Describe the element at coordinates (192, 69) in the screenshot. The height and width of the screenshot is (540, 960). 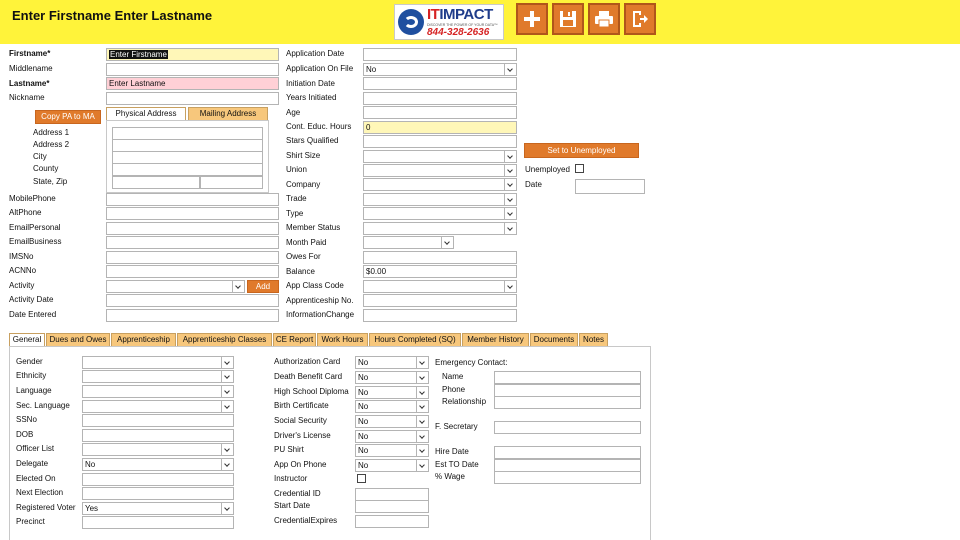
I see `middlename-input` at that location.